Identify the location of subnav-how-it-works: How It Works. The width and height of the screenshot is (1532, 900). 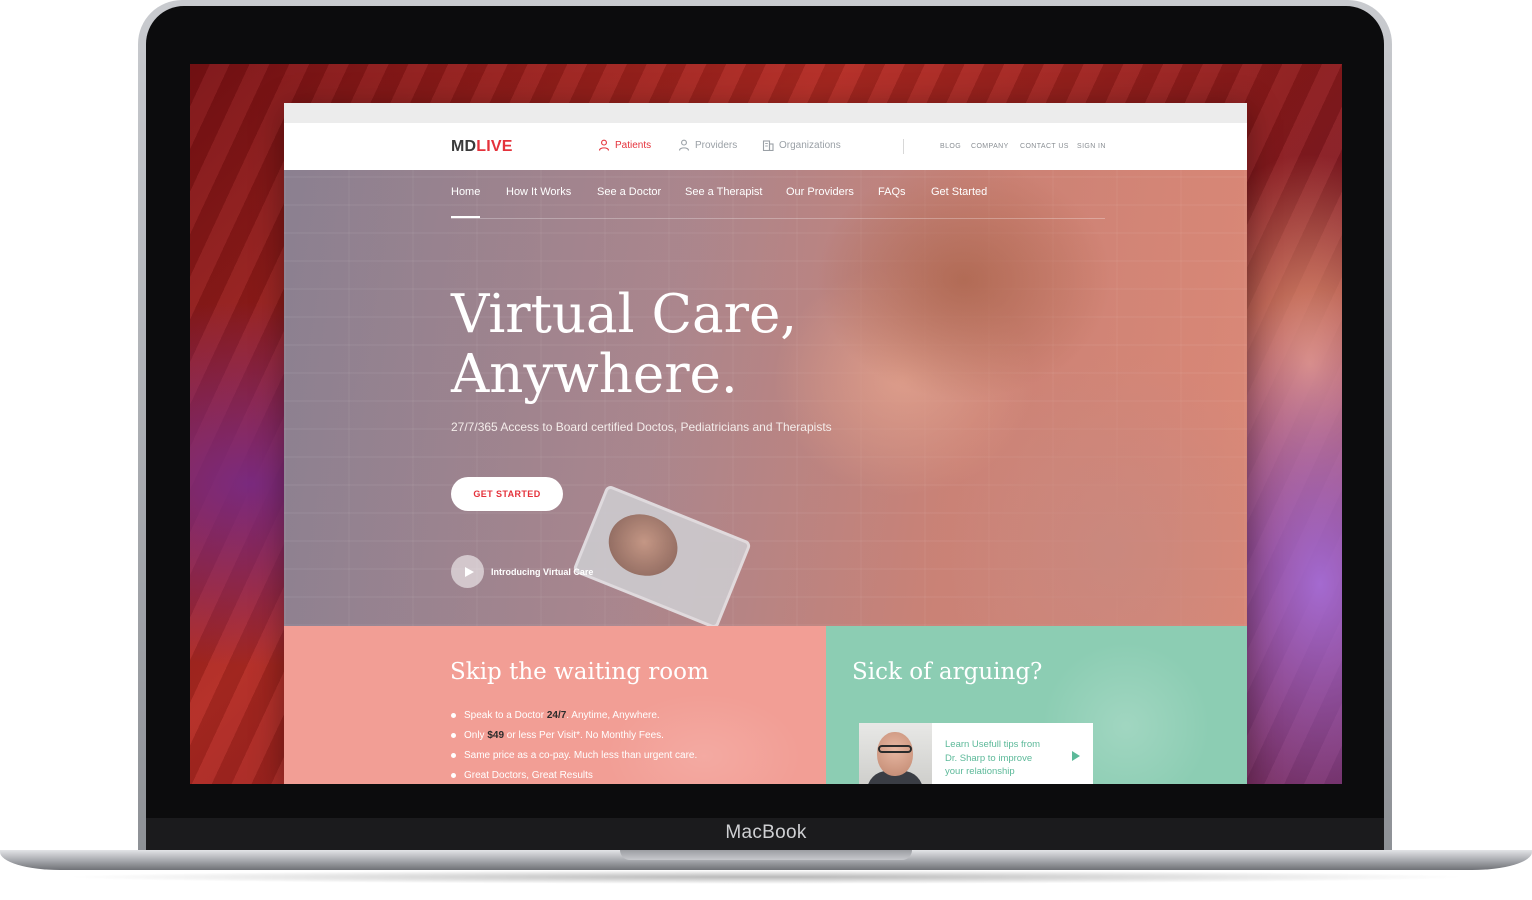
(538, 192).